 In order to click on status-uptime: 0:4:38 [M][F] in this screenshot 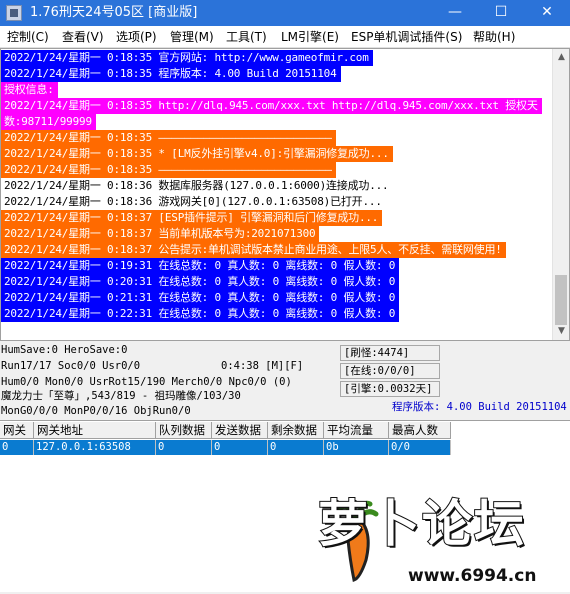, I will do `click(262, 366)`.